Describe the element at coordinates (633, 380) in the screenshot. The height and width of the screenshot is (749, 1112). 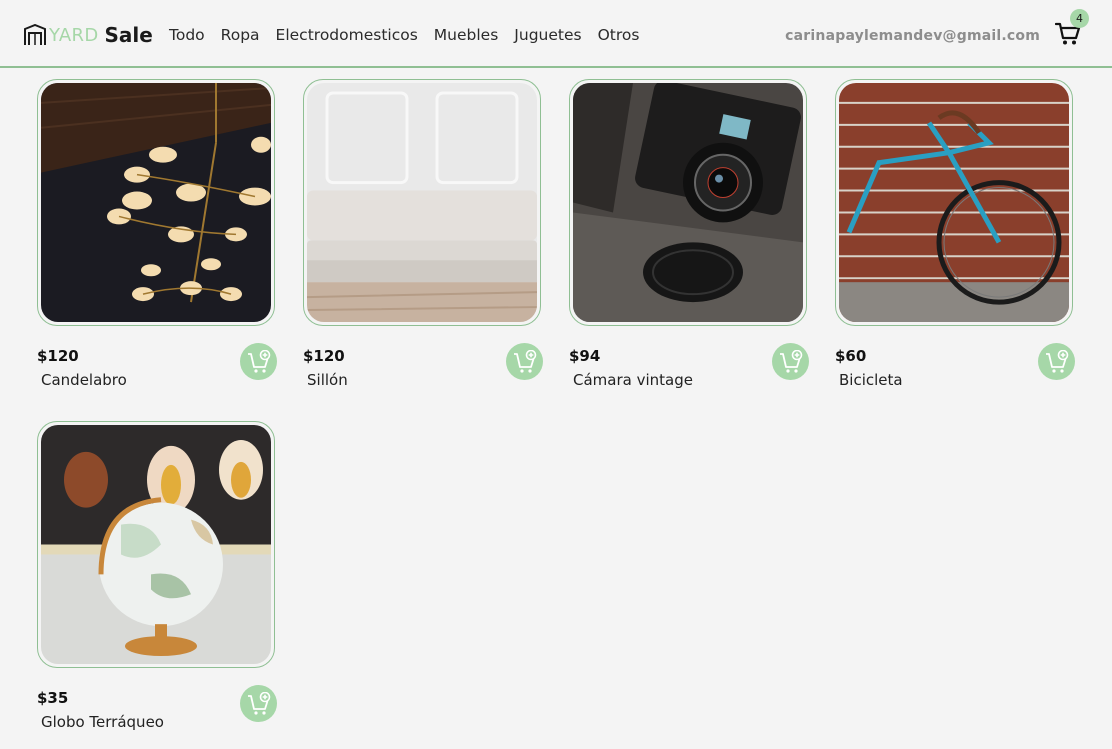
I see `product-name: Cámara vintage` at that location.